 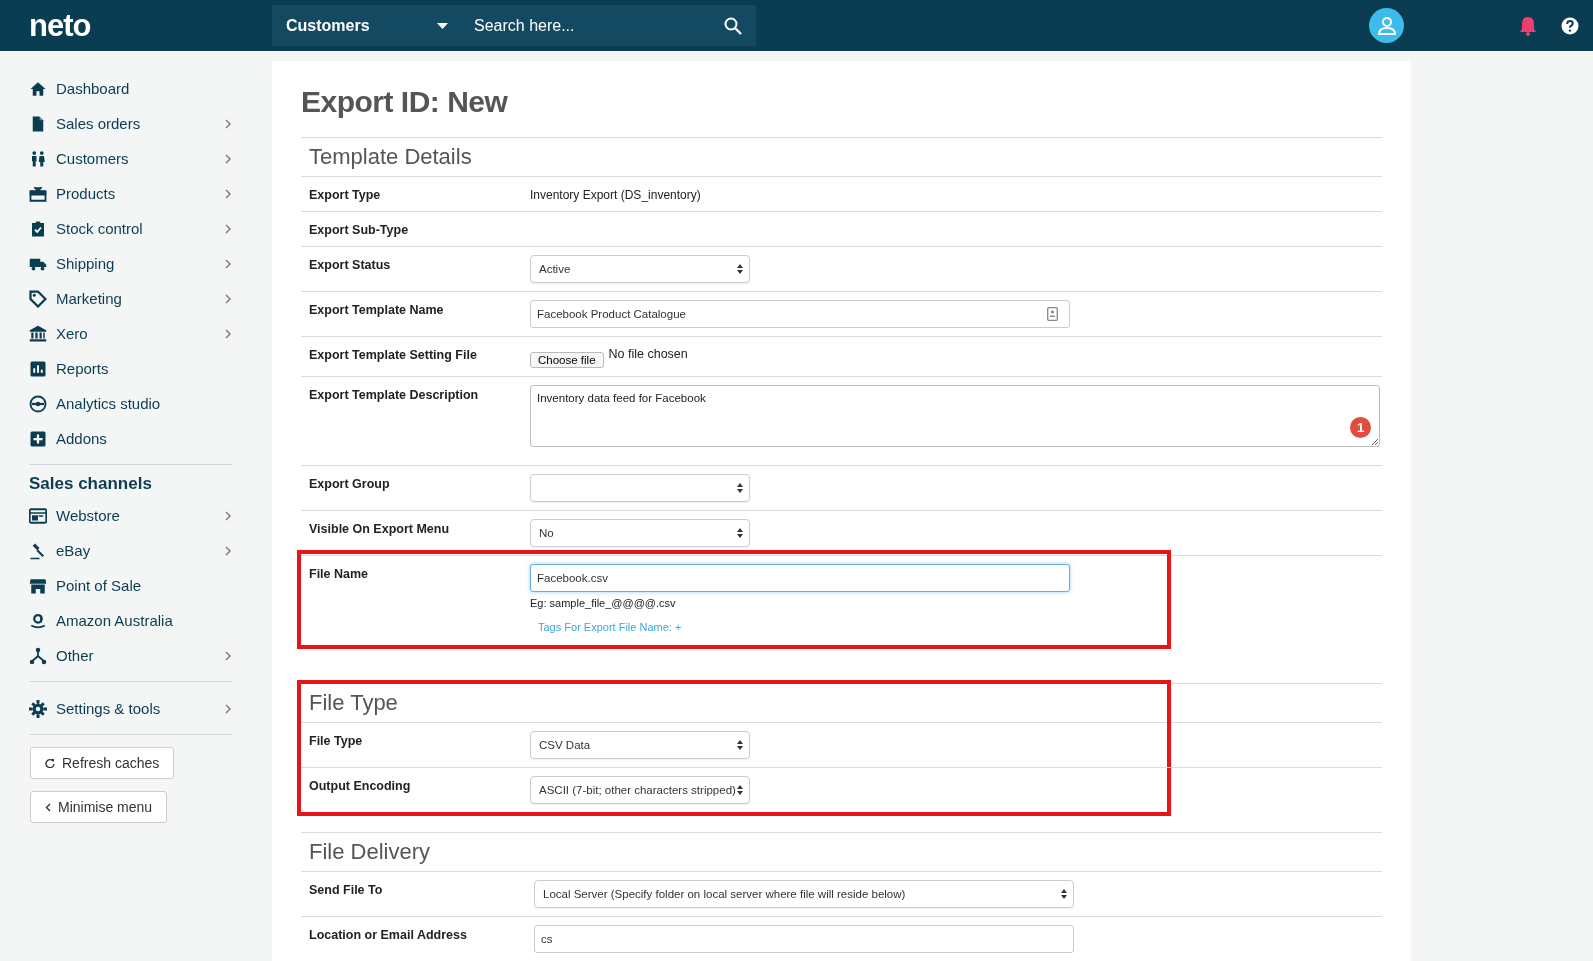 I want to click on help-icon, so click(x=1570, y=25).